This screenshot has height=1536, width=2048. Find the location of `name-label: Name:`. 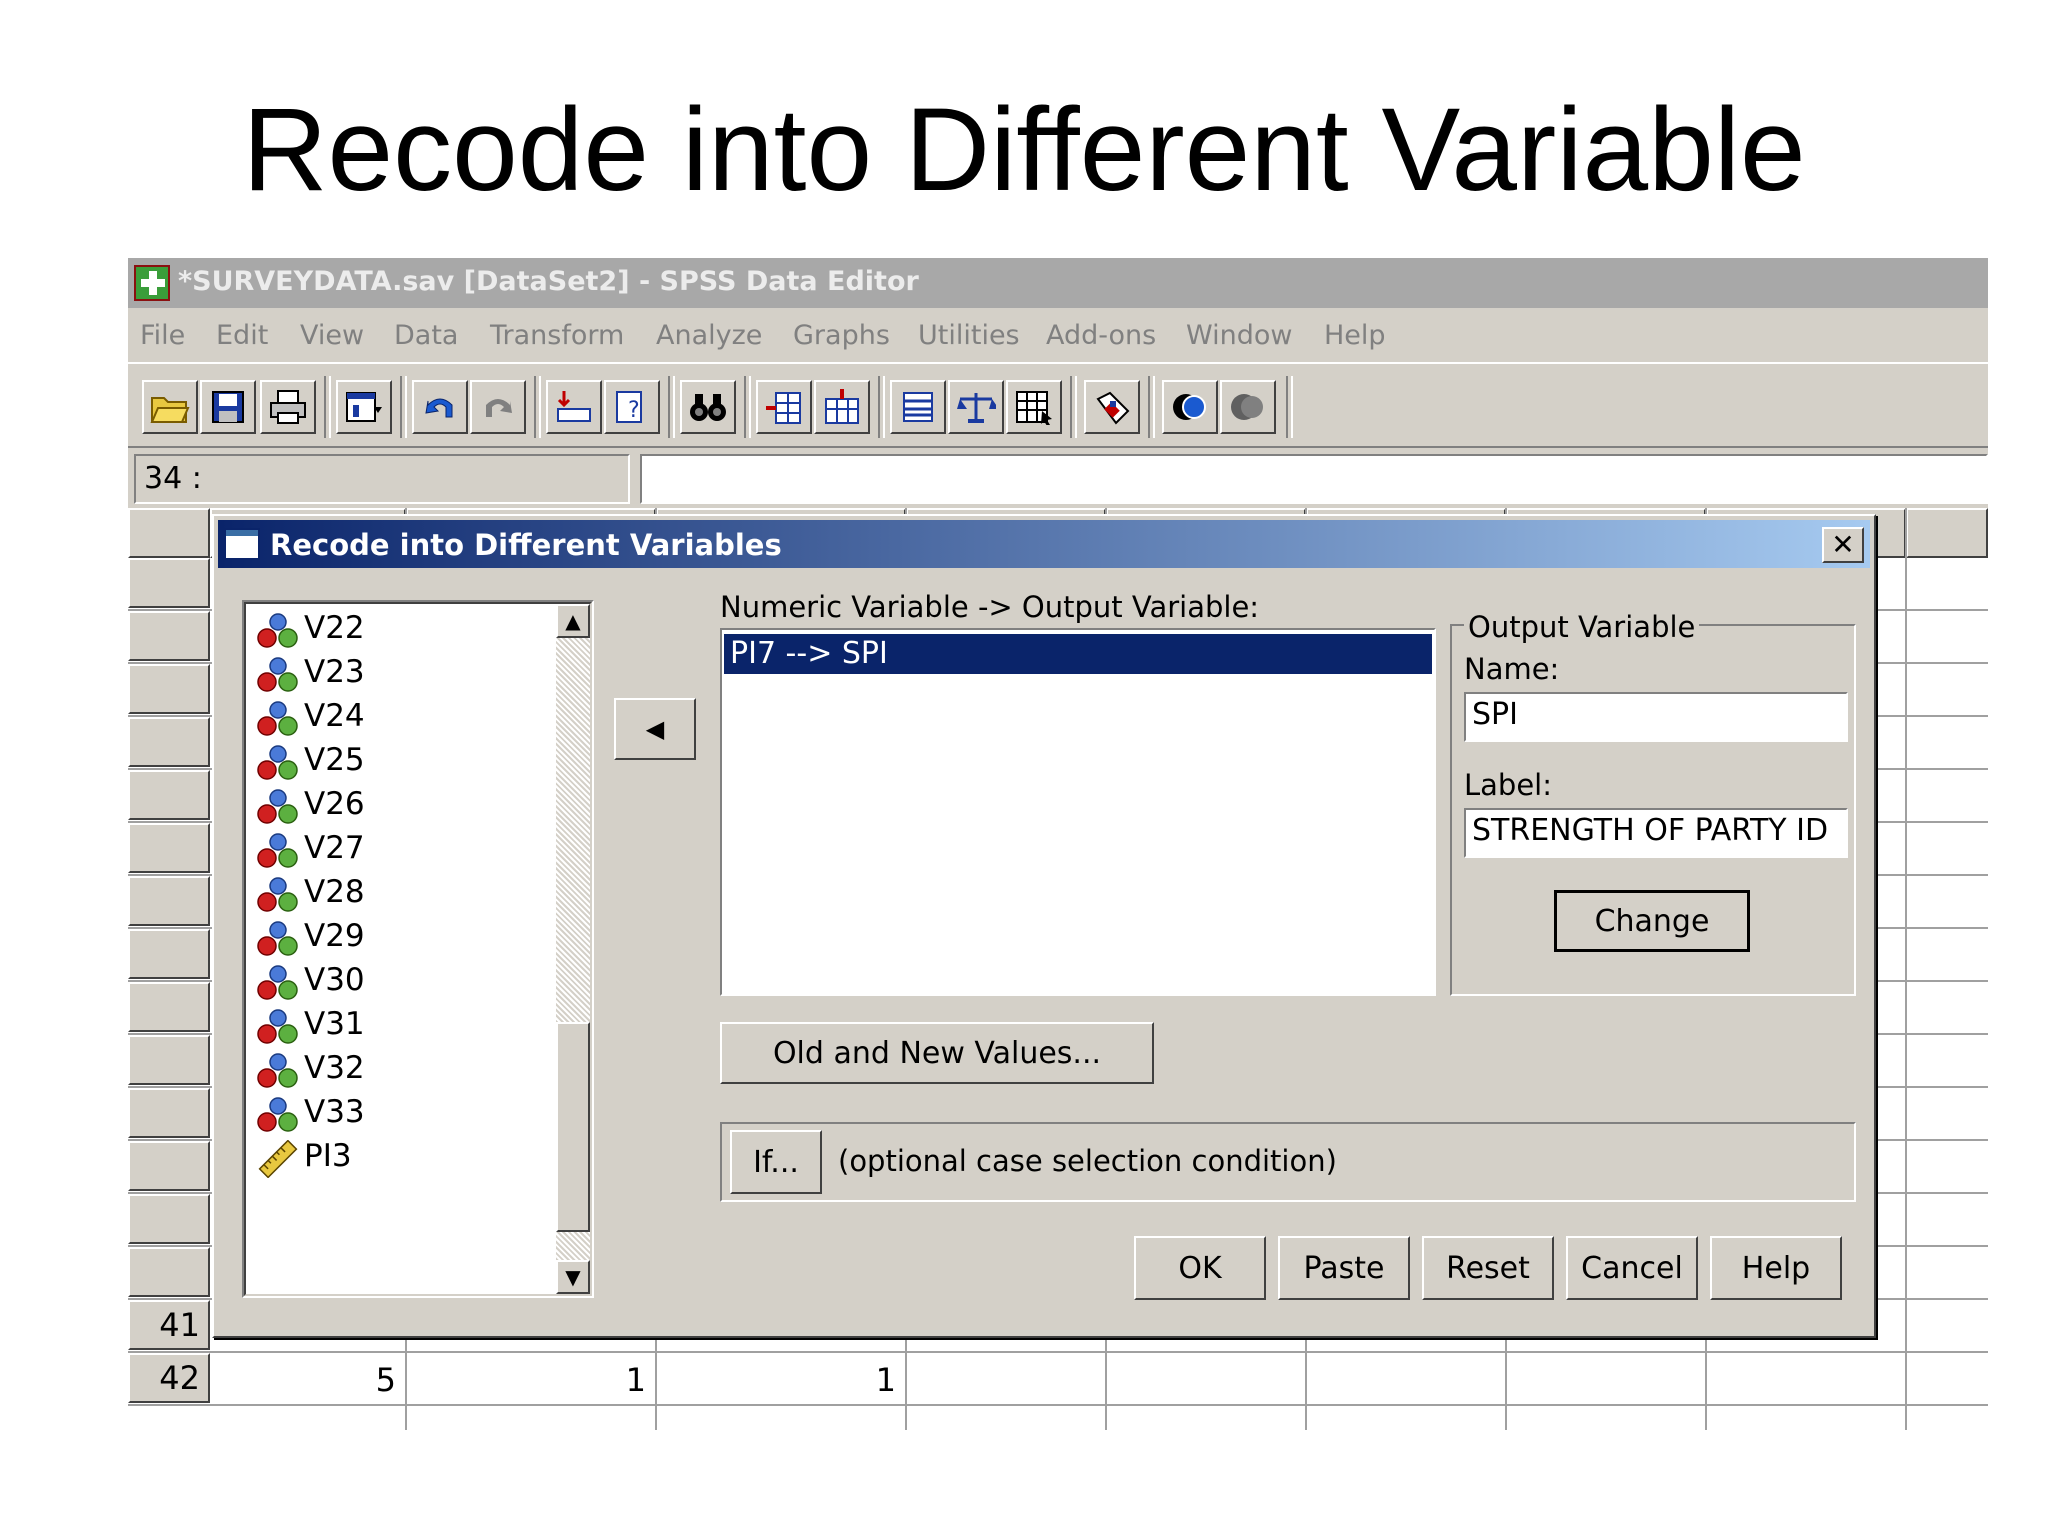

name-label: Name: is located at coordinates (1512, 669).